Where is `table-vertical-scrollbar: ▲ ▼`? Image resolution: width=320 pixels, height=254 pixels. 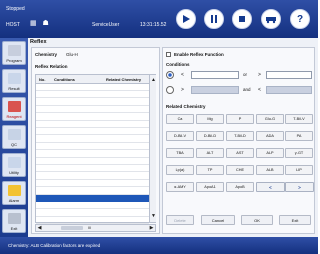 table-vertical-scrollbar: ▲ ▼ is located at coordinates (152, 148).